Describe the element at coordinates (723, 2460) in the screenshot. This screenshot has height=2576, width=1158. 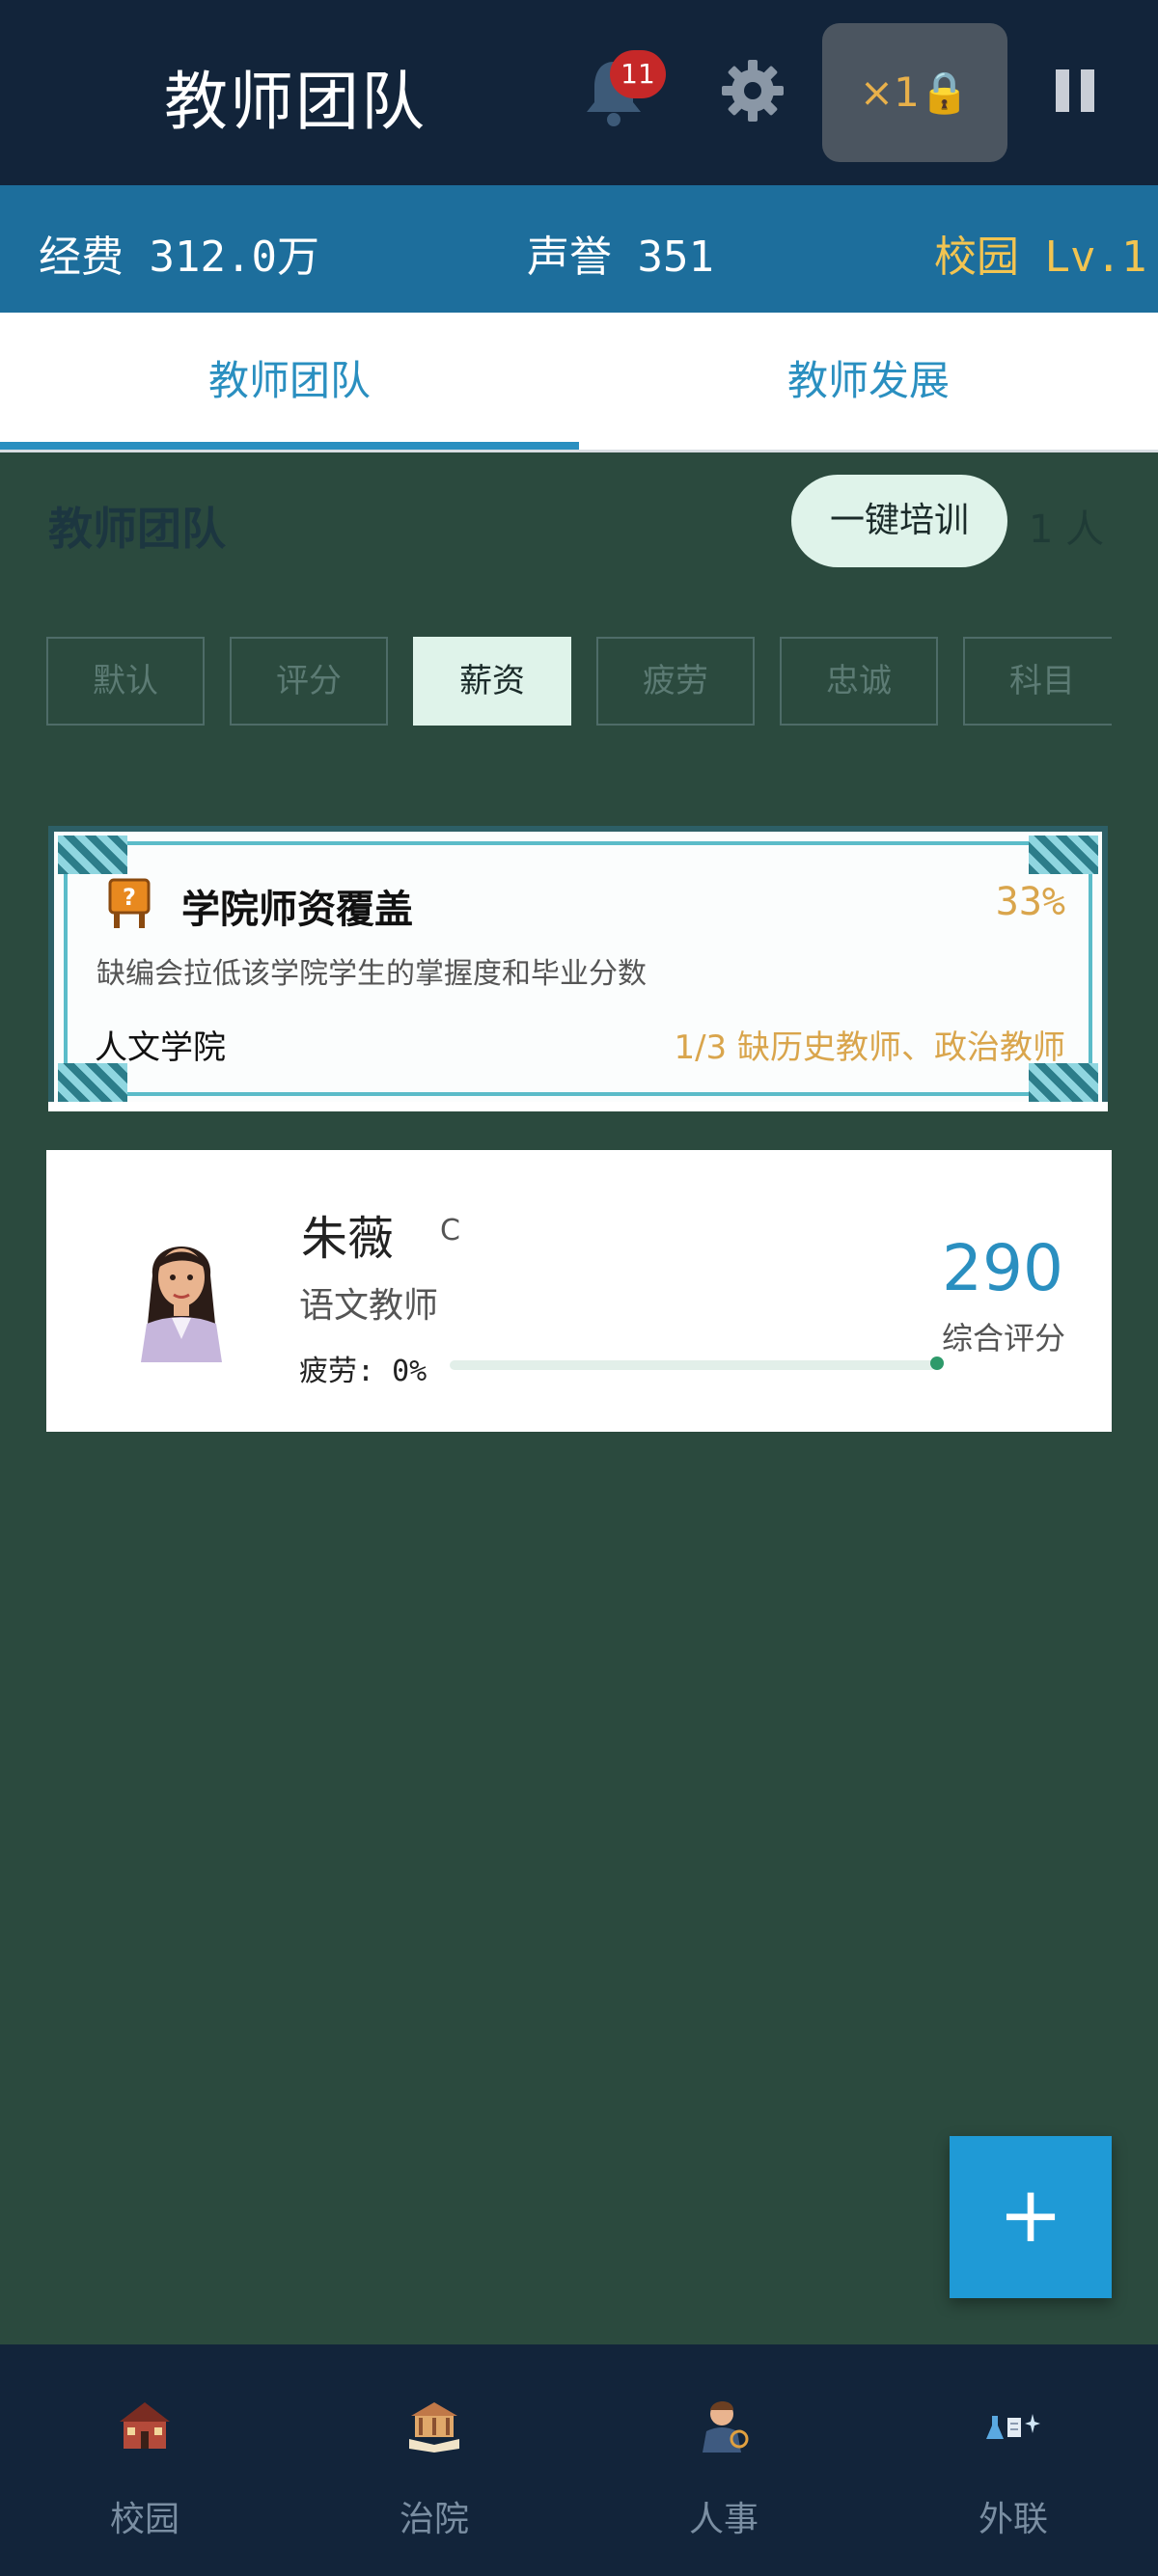
I see `nav-item-personnel: 人事` at that location.